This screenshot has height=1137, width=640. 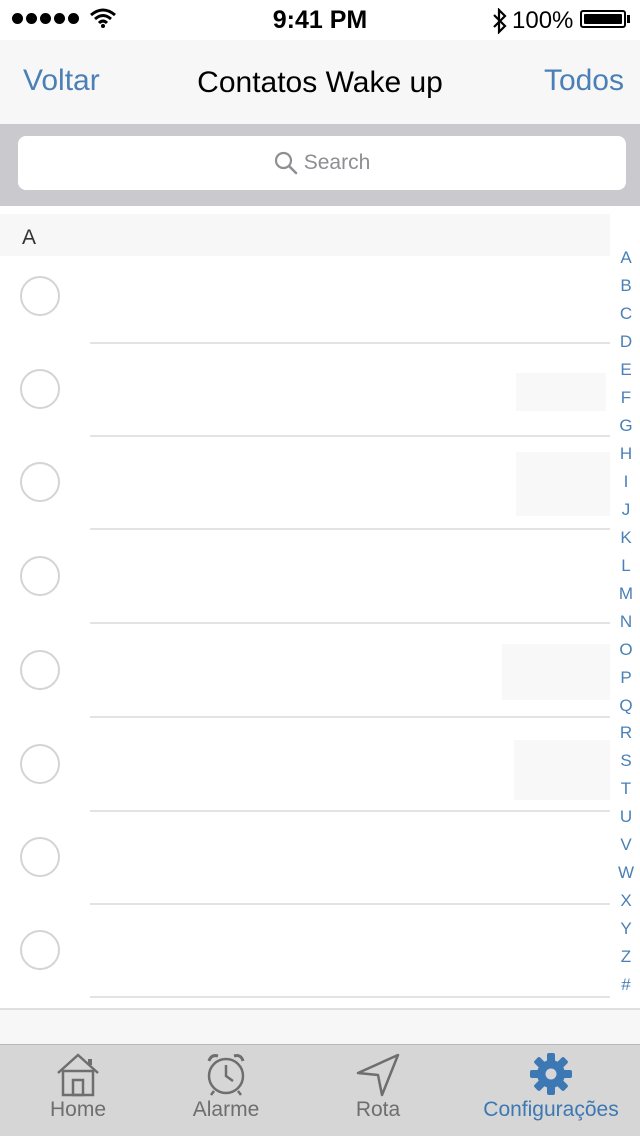 I want to click on index-letter: R, so click(x=626, y=733).